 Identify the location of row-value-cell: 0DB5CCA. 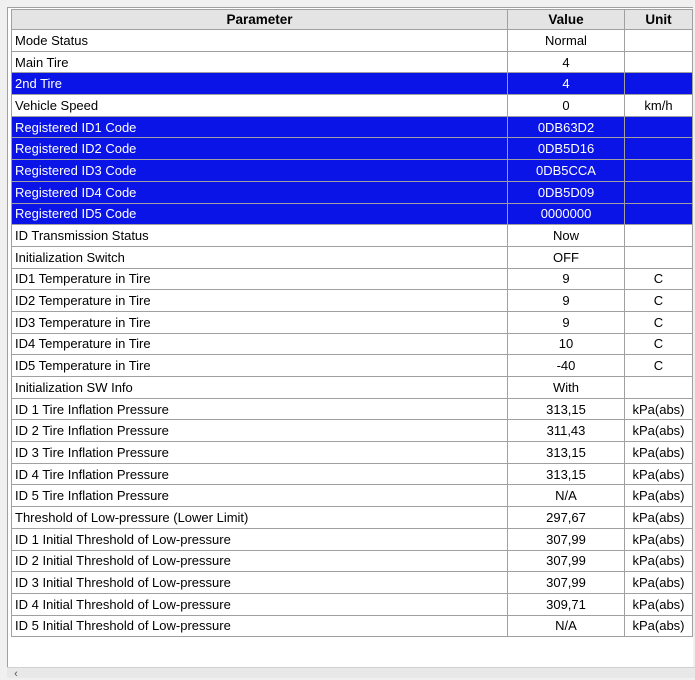
(566, 170).